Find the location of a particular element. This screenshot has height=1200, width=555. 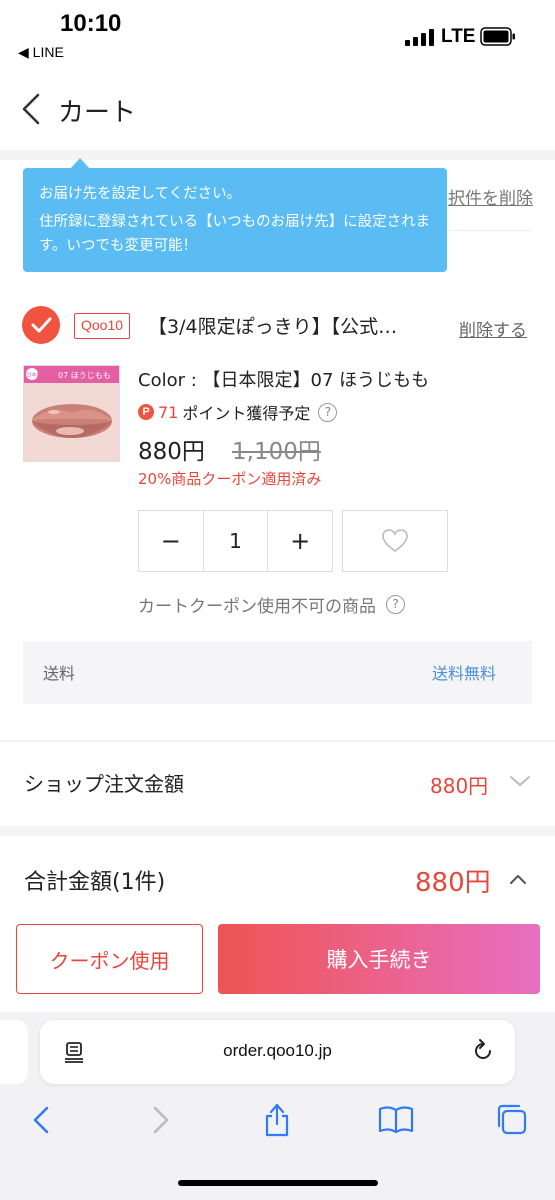

cart-coupon-note: カートクーポン使用不可の商品 ? is located at coordinates (271, 604).